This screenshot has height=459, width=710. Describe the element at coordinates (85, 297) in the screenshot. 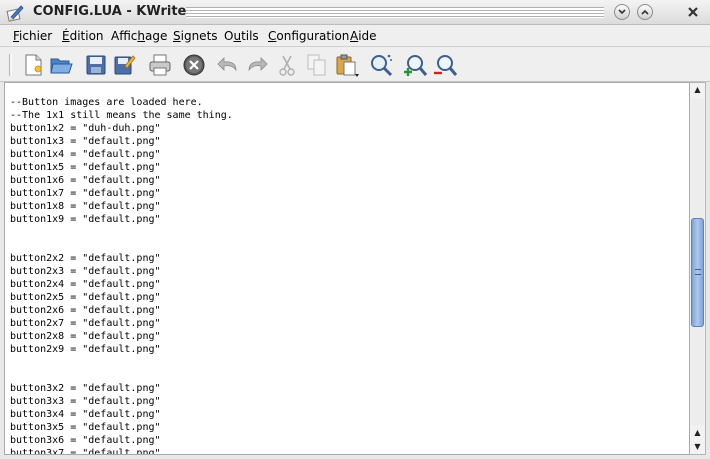

I see `code-line: button2x5 = "default.png"` at that location.